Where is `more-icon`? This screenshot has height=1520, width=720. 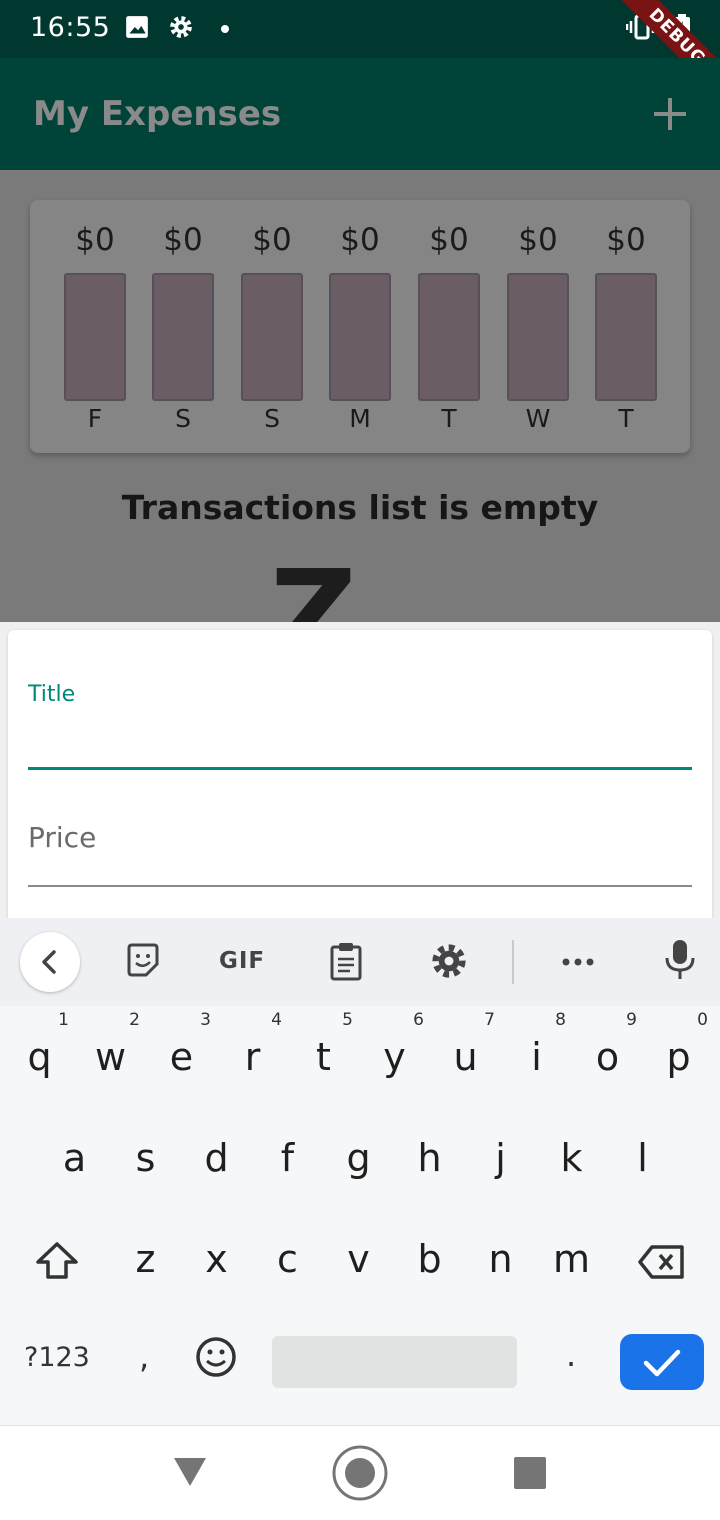 more-icon is located at coordinates (578, 961).